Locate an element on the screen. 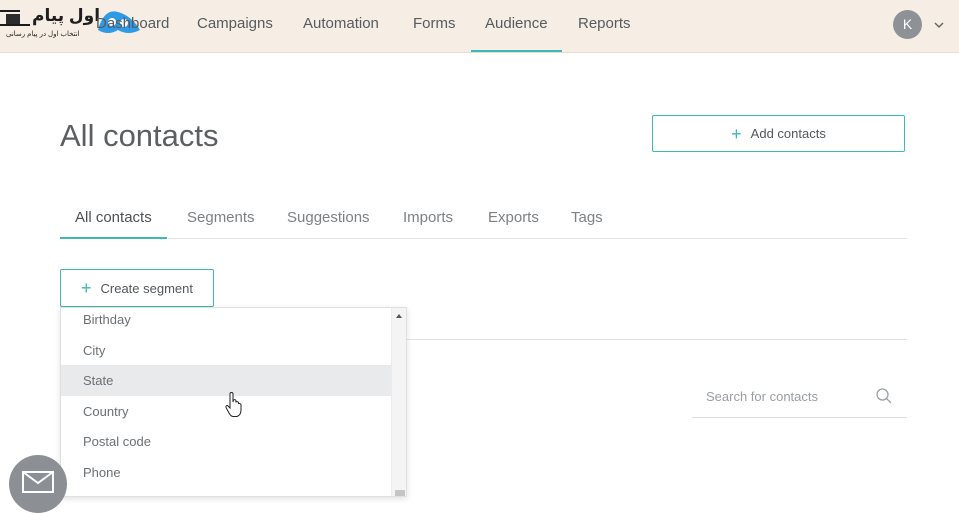 The image size is (959, 513). tab-exports: Exports is located at coordinates (513, 219).